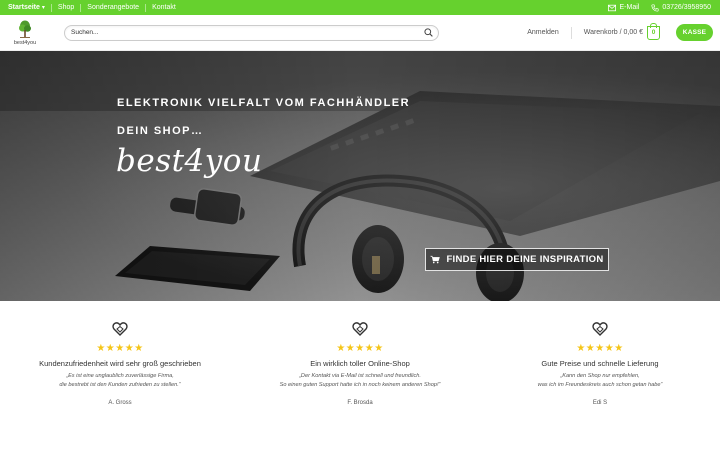  What do you see at coordinates (66, 7) in the screenshot?
I see `nav-item-shop: Shop` at bounding box center [66, 7].